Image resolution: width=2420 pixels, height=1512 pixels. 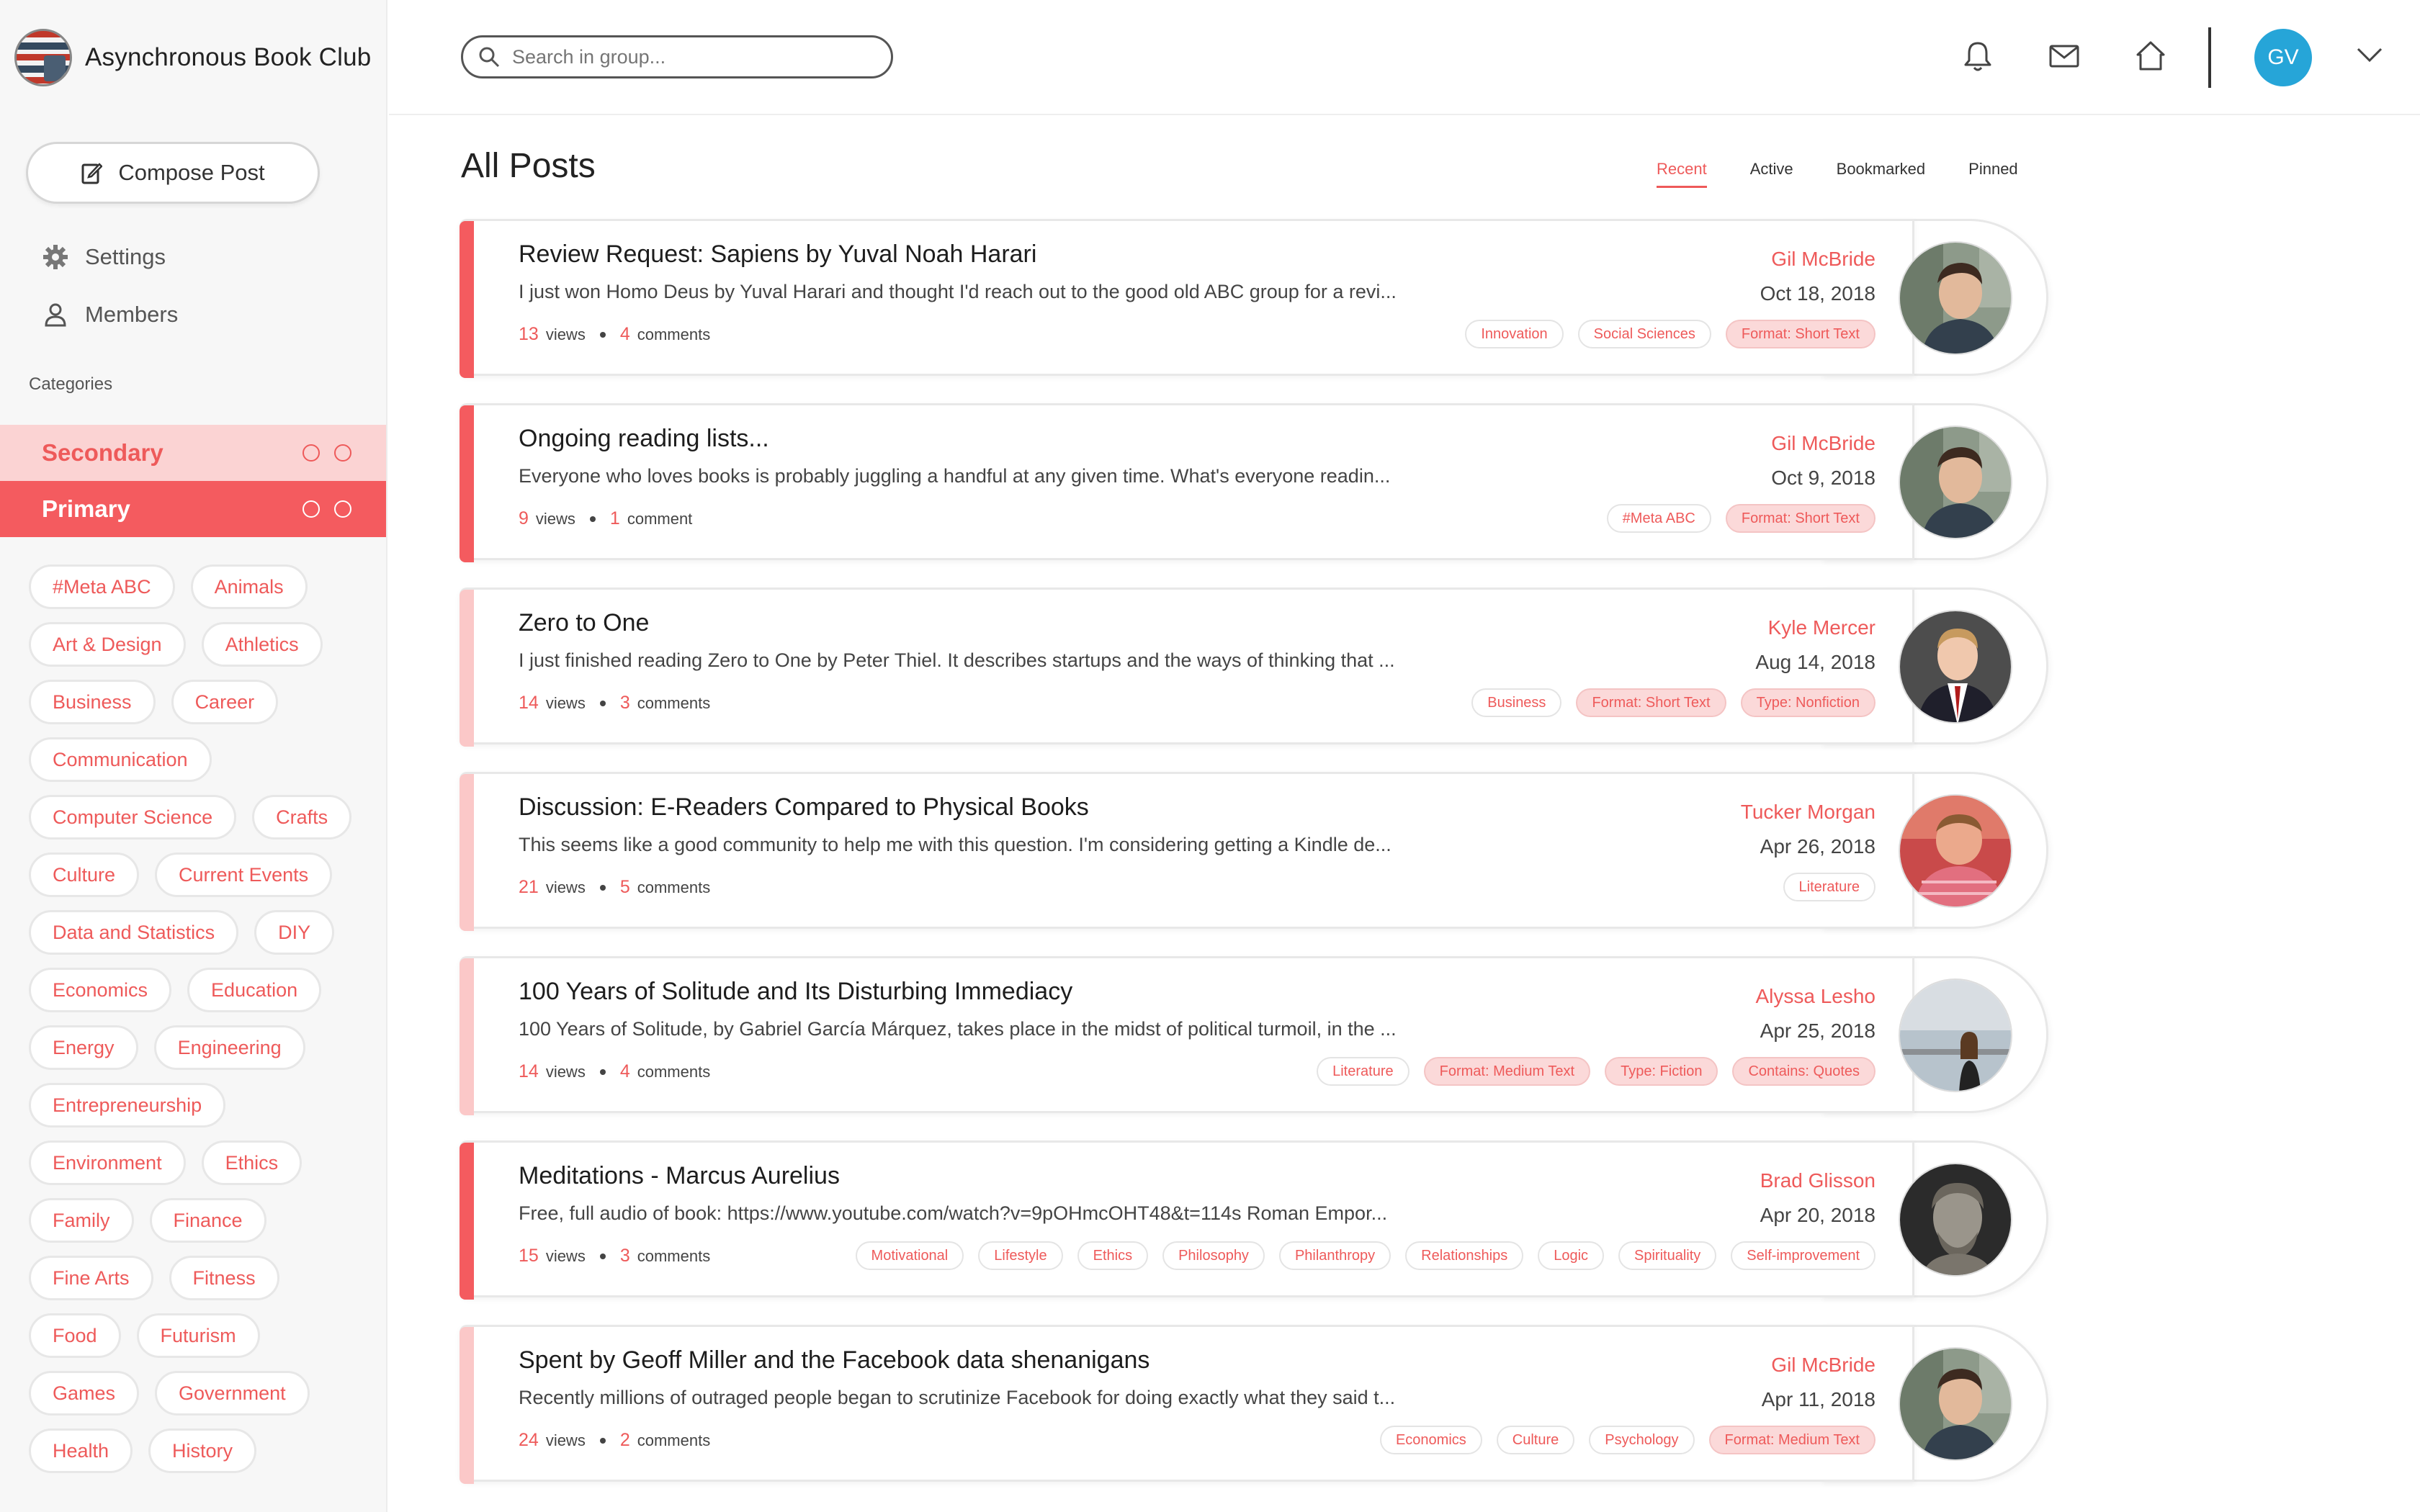 I want to click on post-tag: Innovation, so click(x=1515, y=334).